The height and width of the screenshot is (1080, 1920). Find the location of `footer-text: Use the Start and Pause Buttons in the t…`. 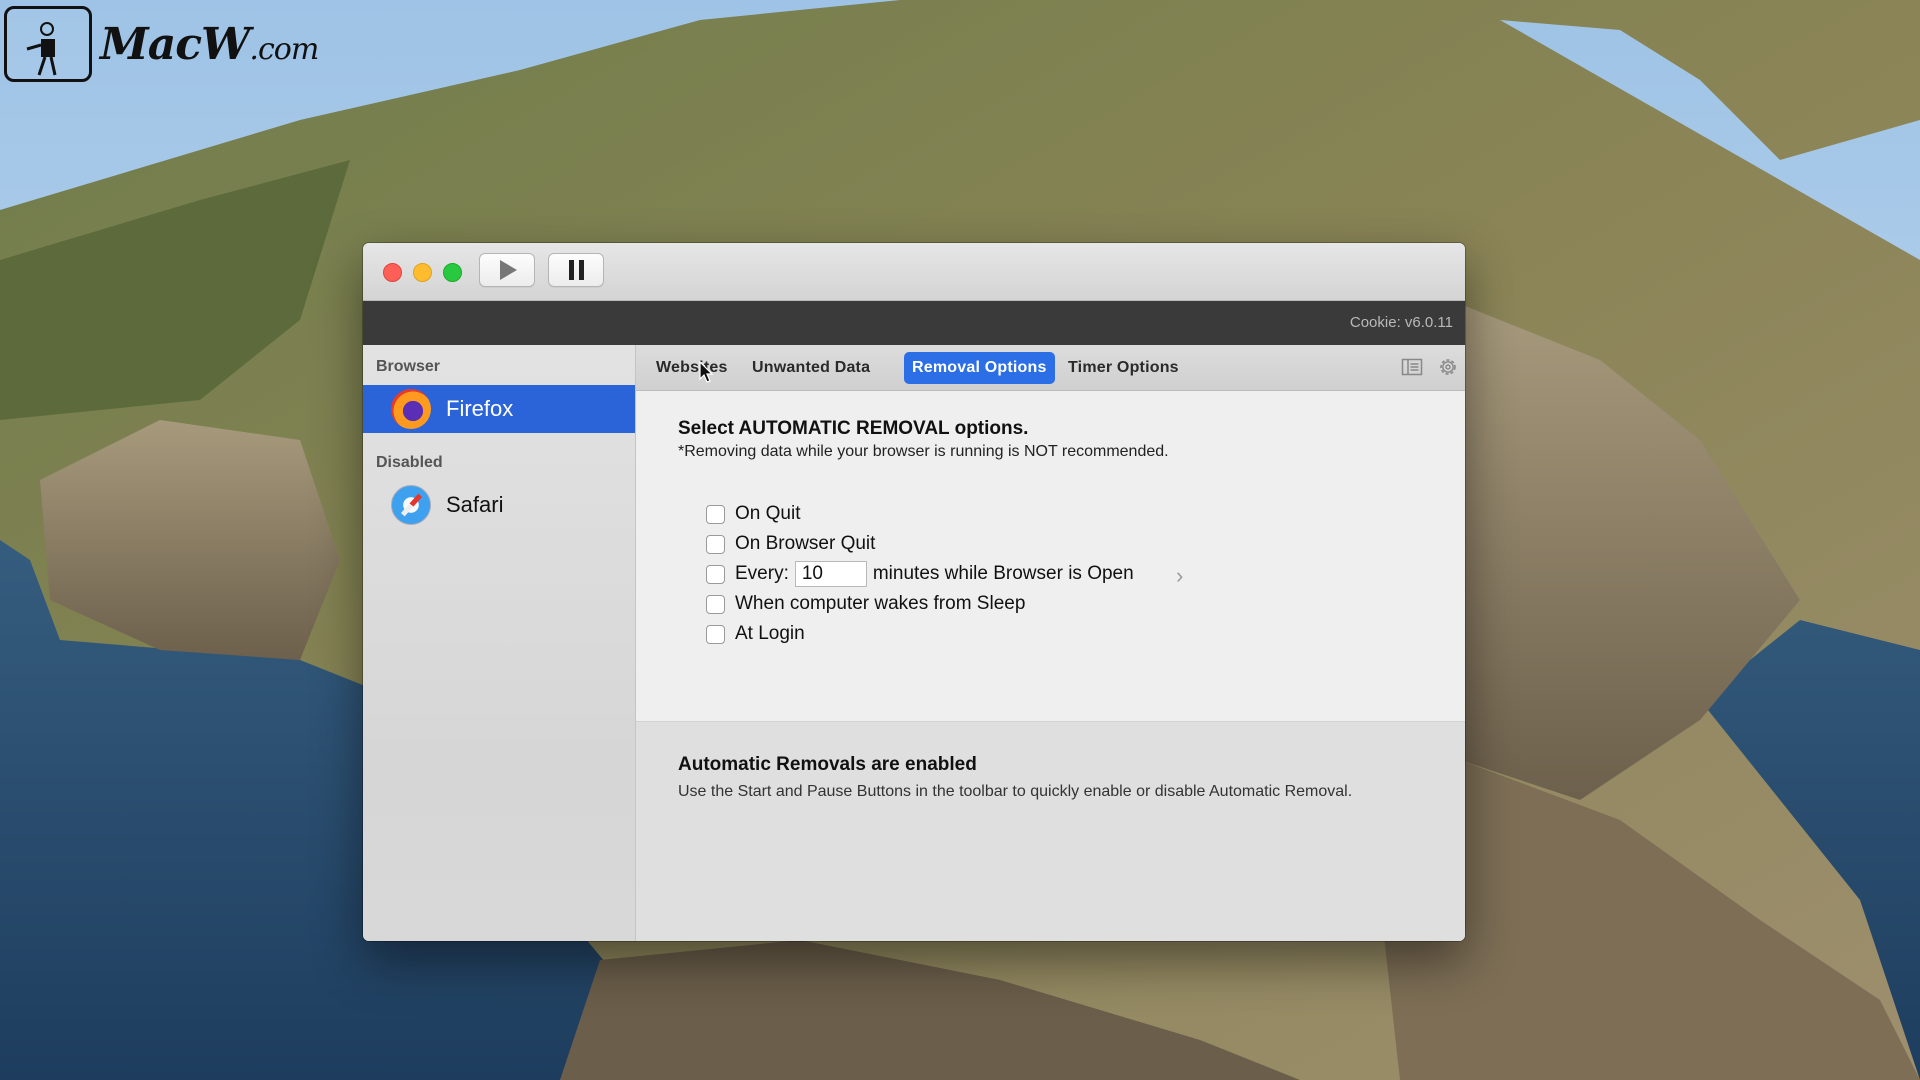

footer-text: Use the Start and Pause Buttons in the t… is located at coordinates (1015, 791).